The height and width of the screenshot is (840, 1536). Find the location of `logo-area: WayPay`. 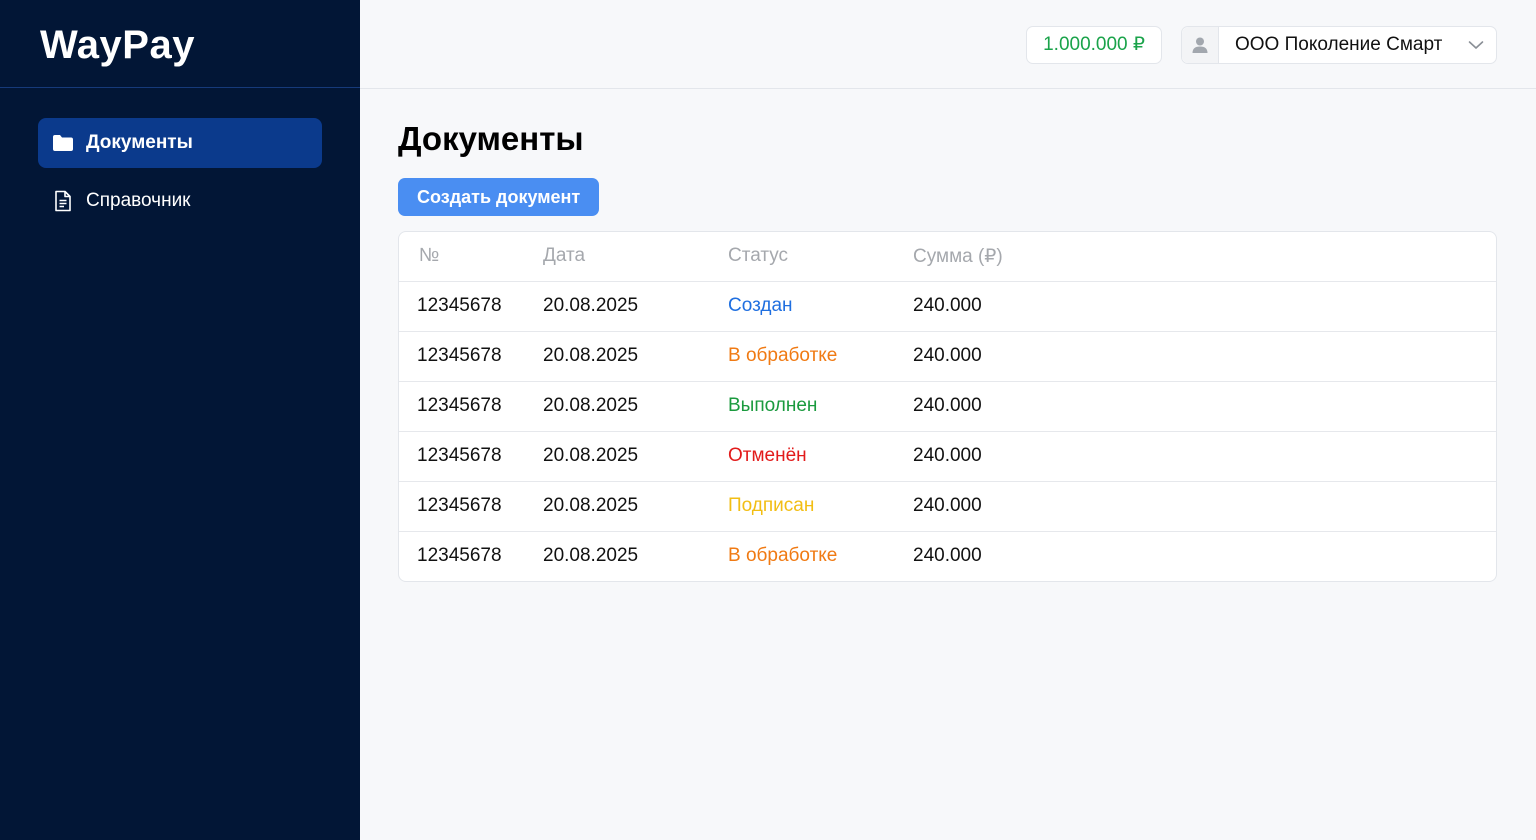

logo-area: WayPay is located at coordinates (180, 44).